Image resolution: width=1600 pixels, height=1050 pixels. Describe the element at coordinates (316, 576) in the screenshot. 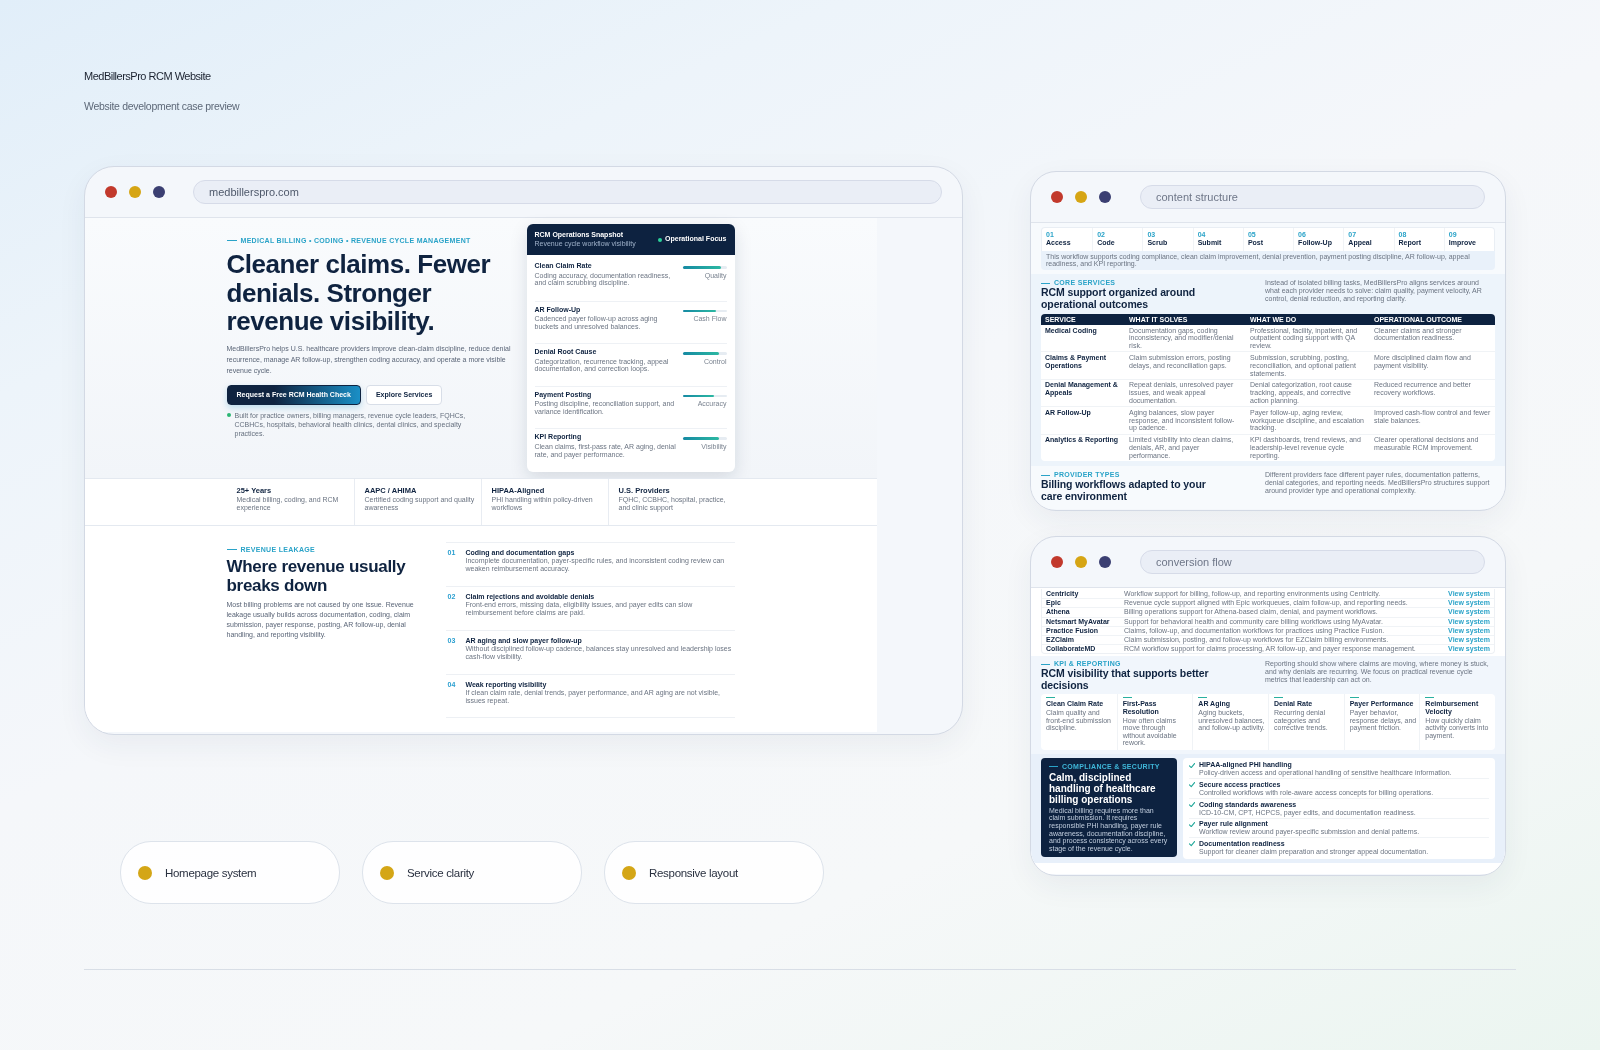

I see `section-heading: Where revenue usually breaks down` at that location.